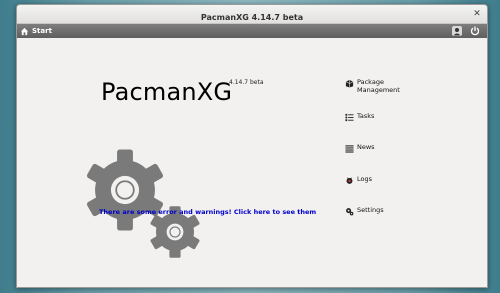 This screenshot has width=500, height=293. I want to click on menu-item-logs: Logs, so click(358, 180).